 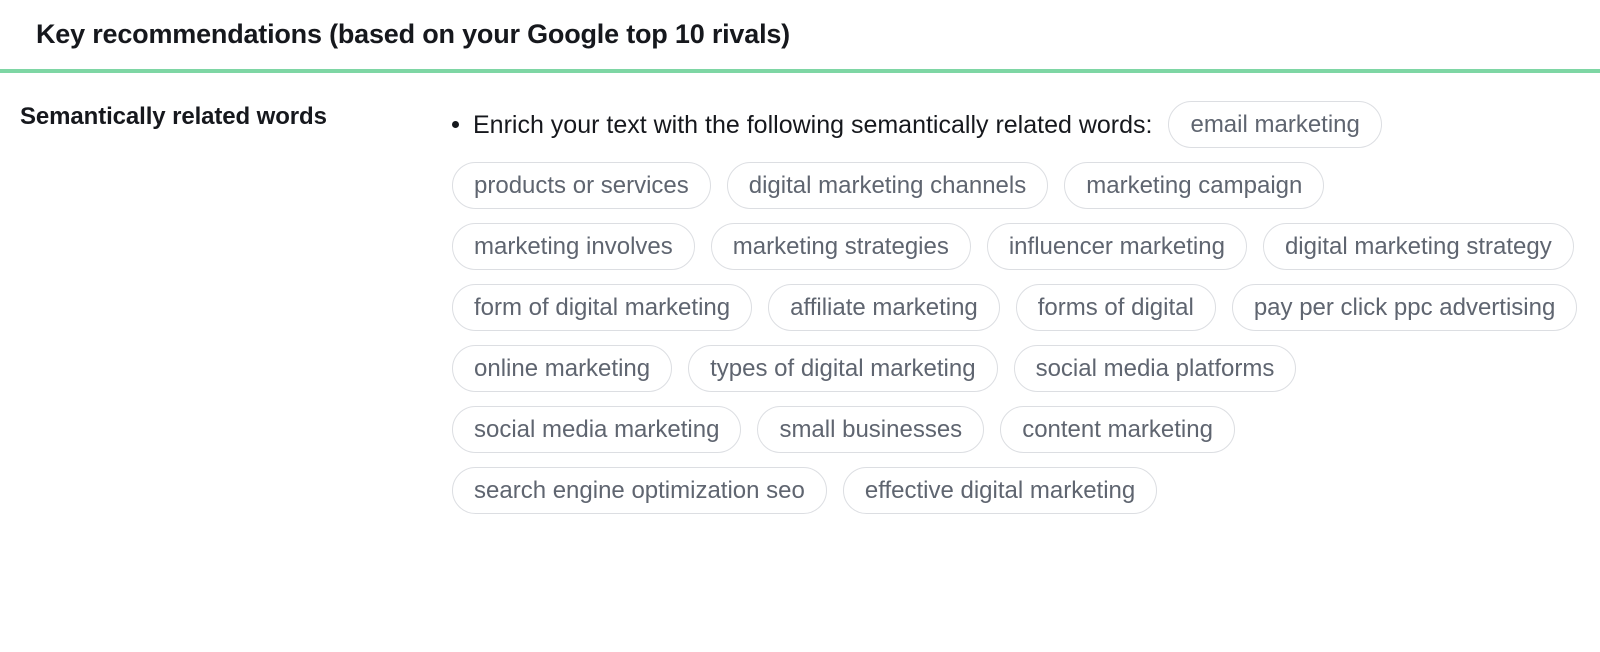 What do you see at coordinates (639, 490) in the screenshot?
I see `keyword-tag: search engine optimization seo` at bounding box center [639, 490].